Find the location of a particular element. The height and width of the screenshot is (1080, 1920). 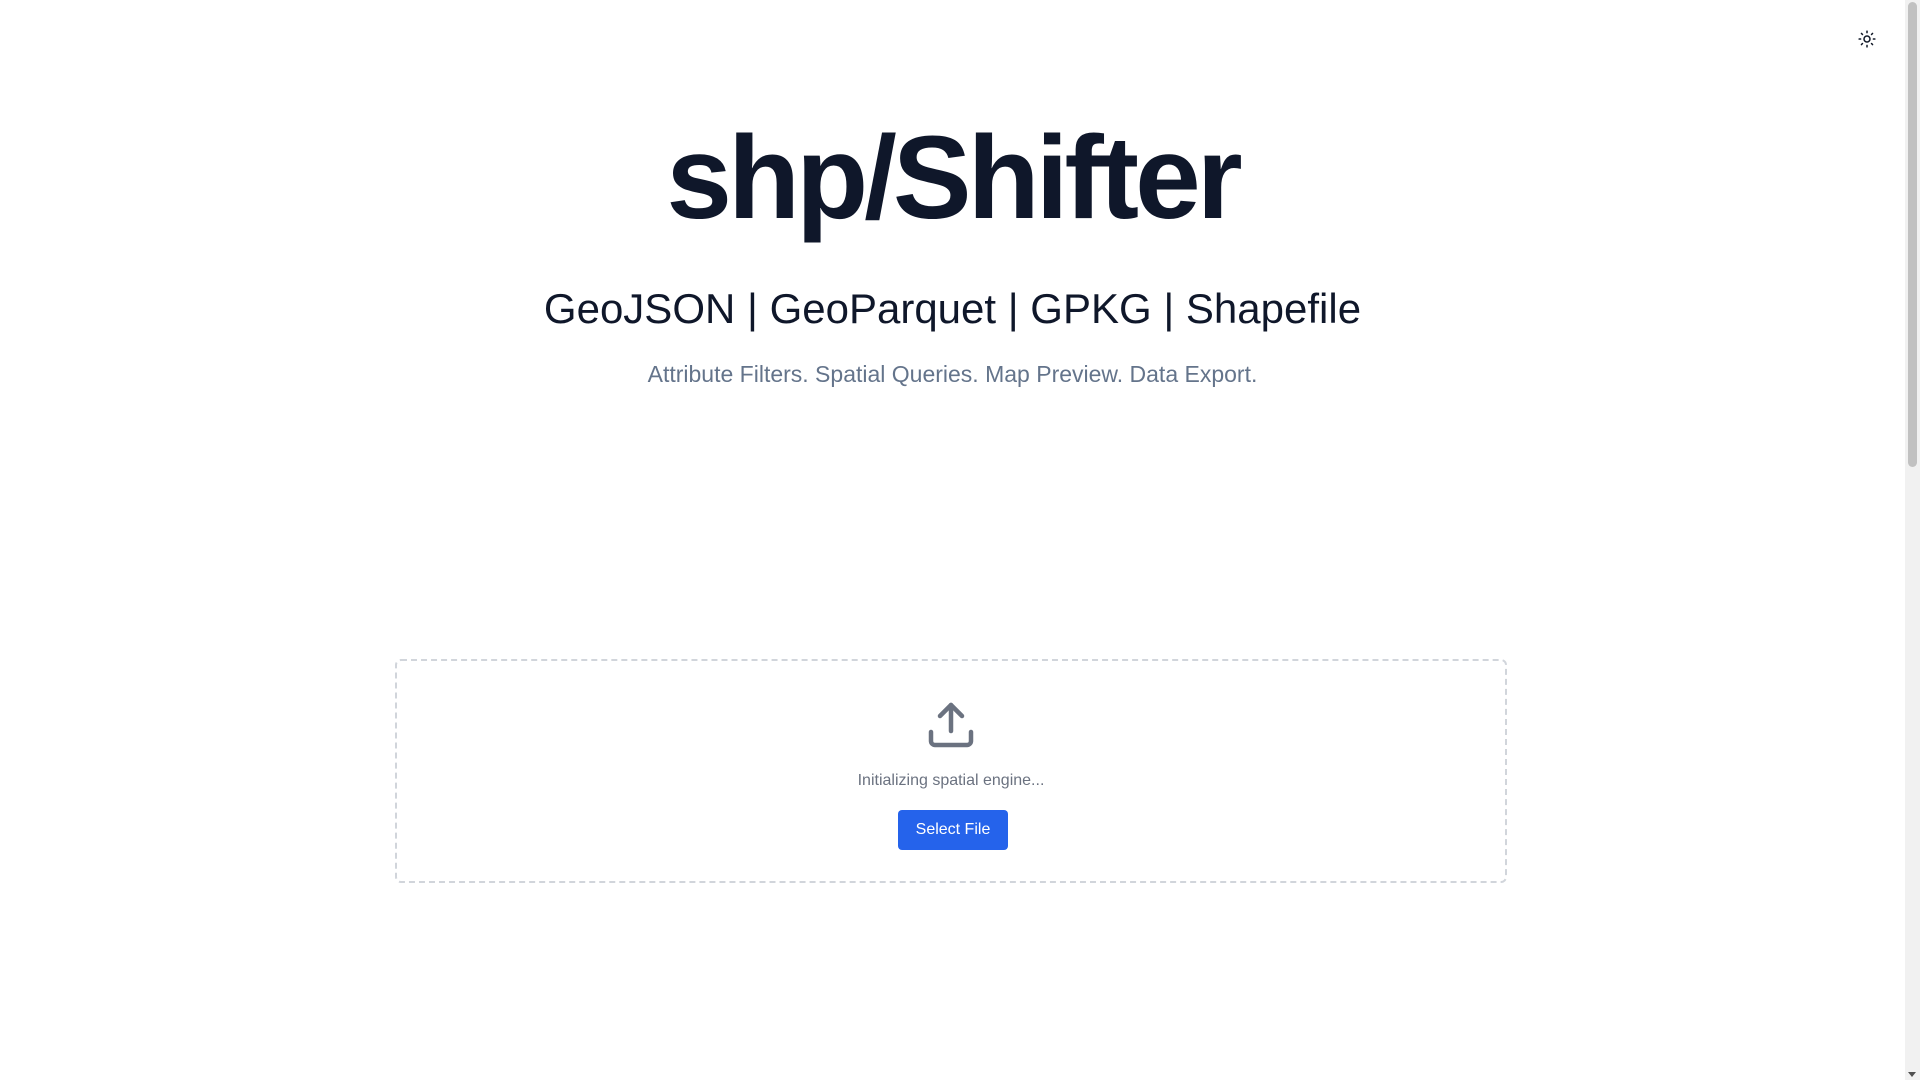

vertical-scrollbar is located at coordinates (1912, 540).